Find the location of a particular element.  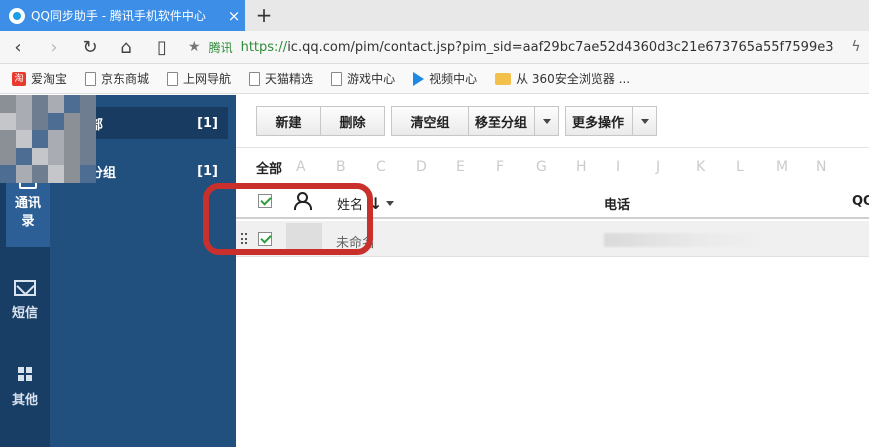

filter-letter-e: E is located at coordinates (476, 167).